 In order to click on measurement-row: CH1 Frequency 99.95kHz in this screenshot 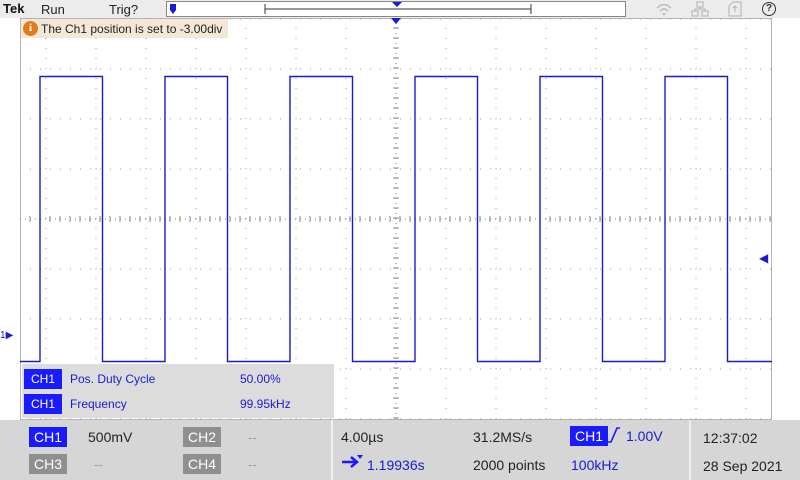, I will do `click(157, 404)`.